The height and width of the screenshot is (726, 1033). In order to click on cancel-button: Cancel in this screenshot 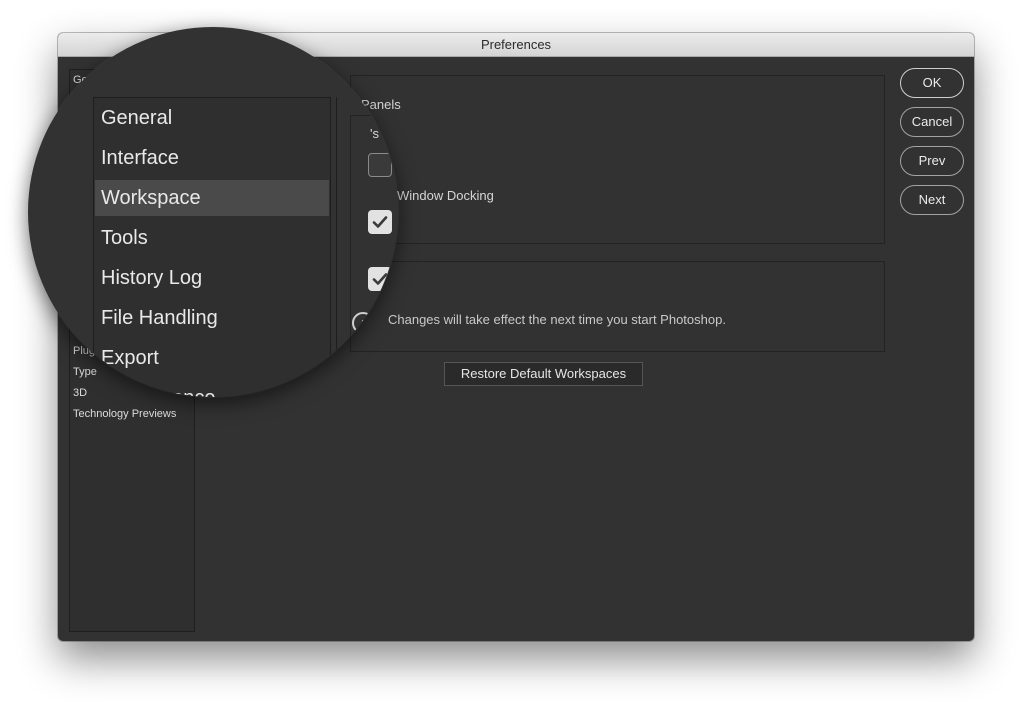, I will do `click(932, 122)`.